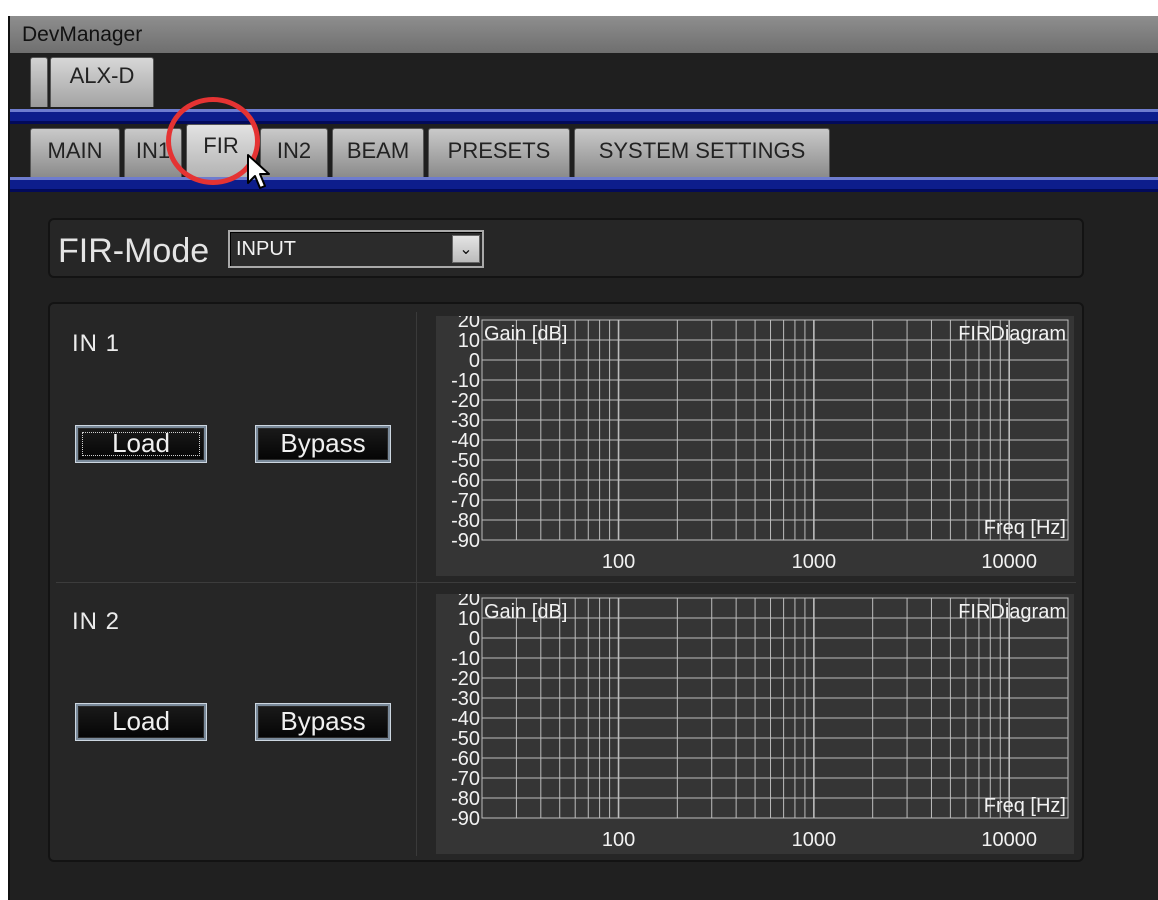 This screenshot has width=1158, height=900. Describe the element at coordinates (102, 82) in the screenshot. I see `device-tab-alx-d: ALX-D` at that location.